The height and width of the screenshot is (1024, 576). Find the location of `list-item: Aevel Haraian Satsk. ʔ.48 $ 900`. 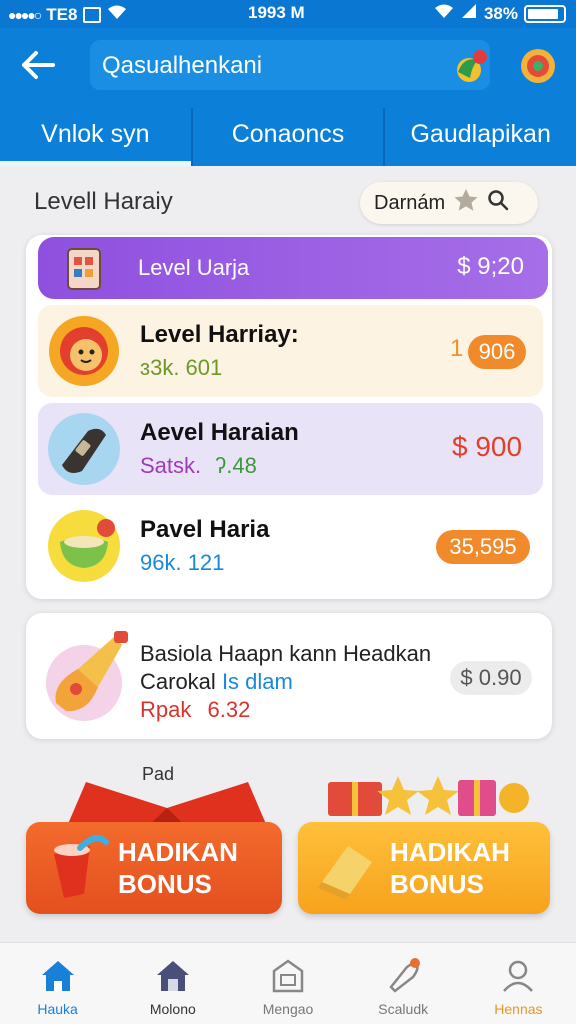

list-item: Aevel Haraian Satsk. ʔ.48 $ 900 is located at coordinates (290, 449).